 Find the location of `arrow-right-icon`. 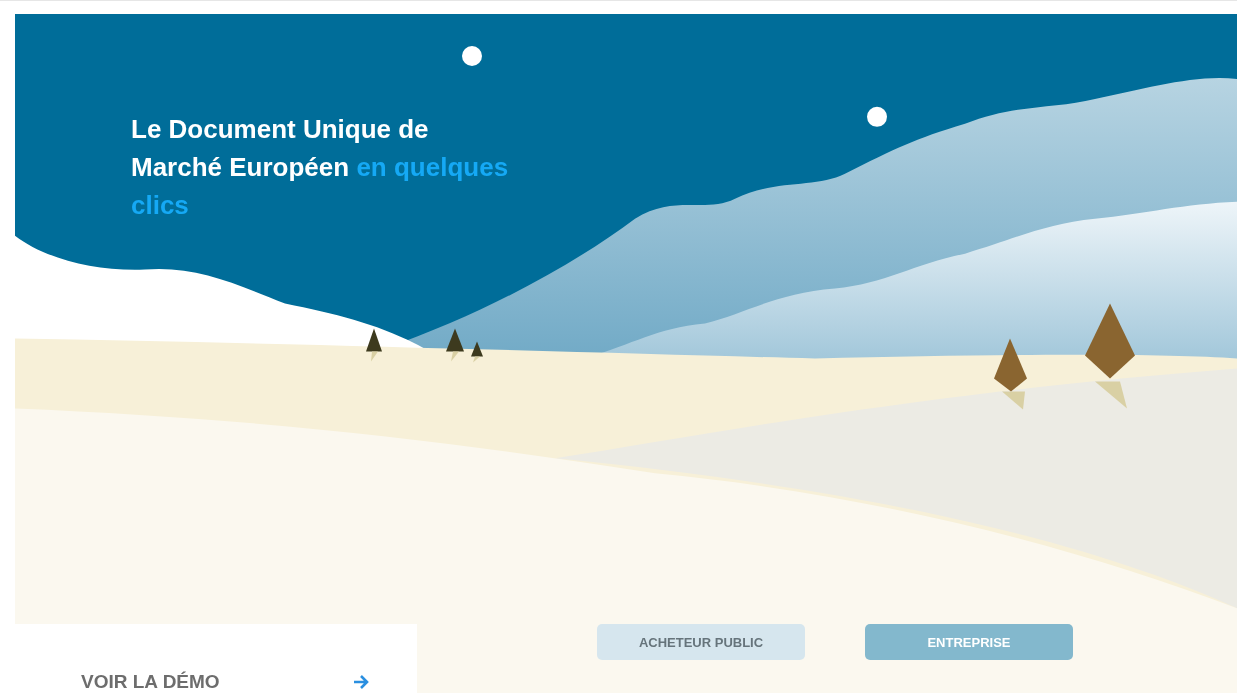

arrow-right-icon is located at coordinates (361, 681).